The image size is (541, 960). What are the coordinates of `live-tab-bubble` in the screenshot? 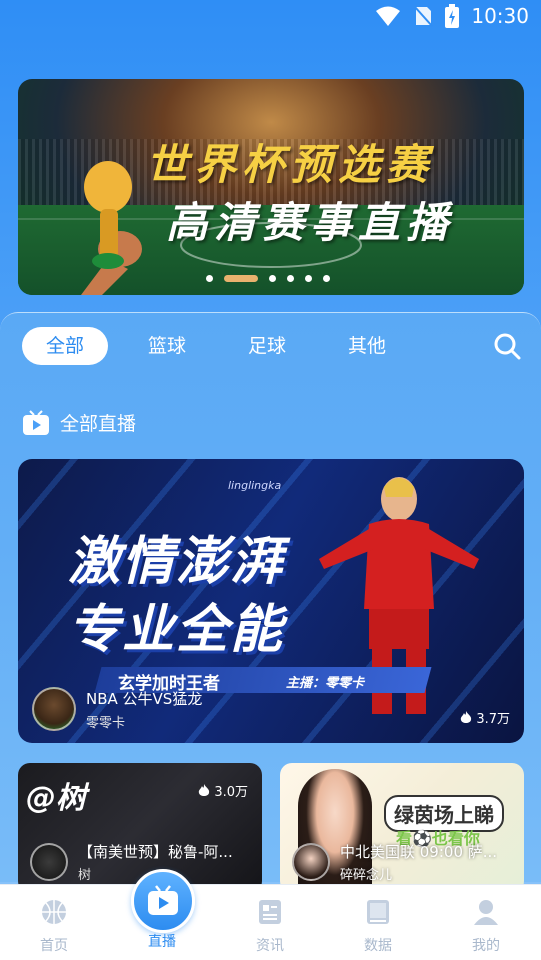 It's located at (163, 901).